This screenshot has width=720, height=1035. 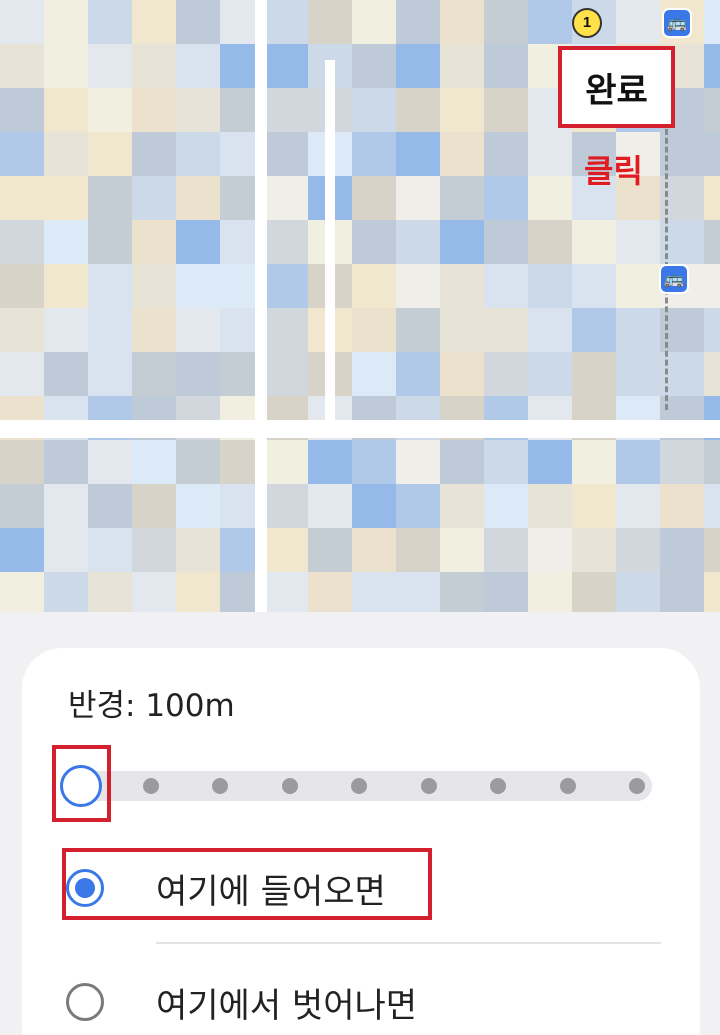 What do you see at coordinates (587, 23) in the screenshot?
I see `poi-number-badge: 1` at bounding box center [587, 23].